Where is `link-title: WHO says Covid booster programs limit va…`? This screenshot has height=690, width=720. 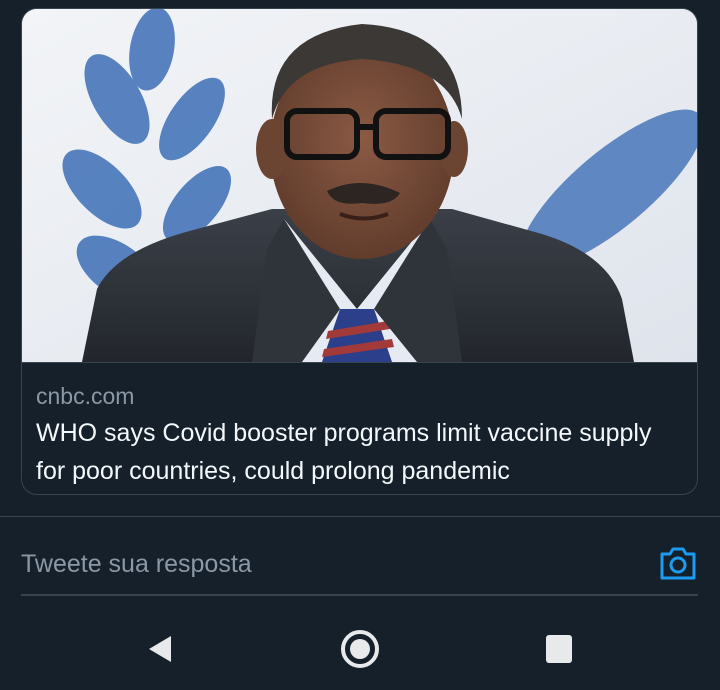
link-title: WHO says Covid booster programs limit va… is located at coordinates (361, 452).